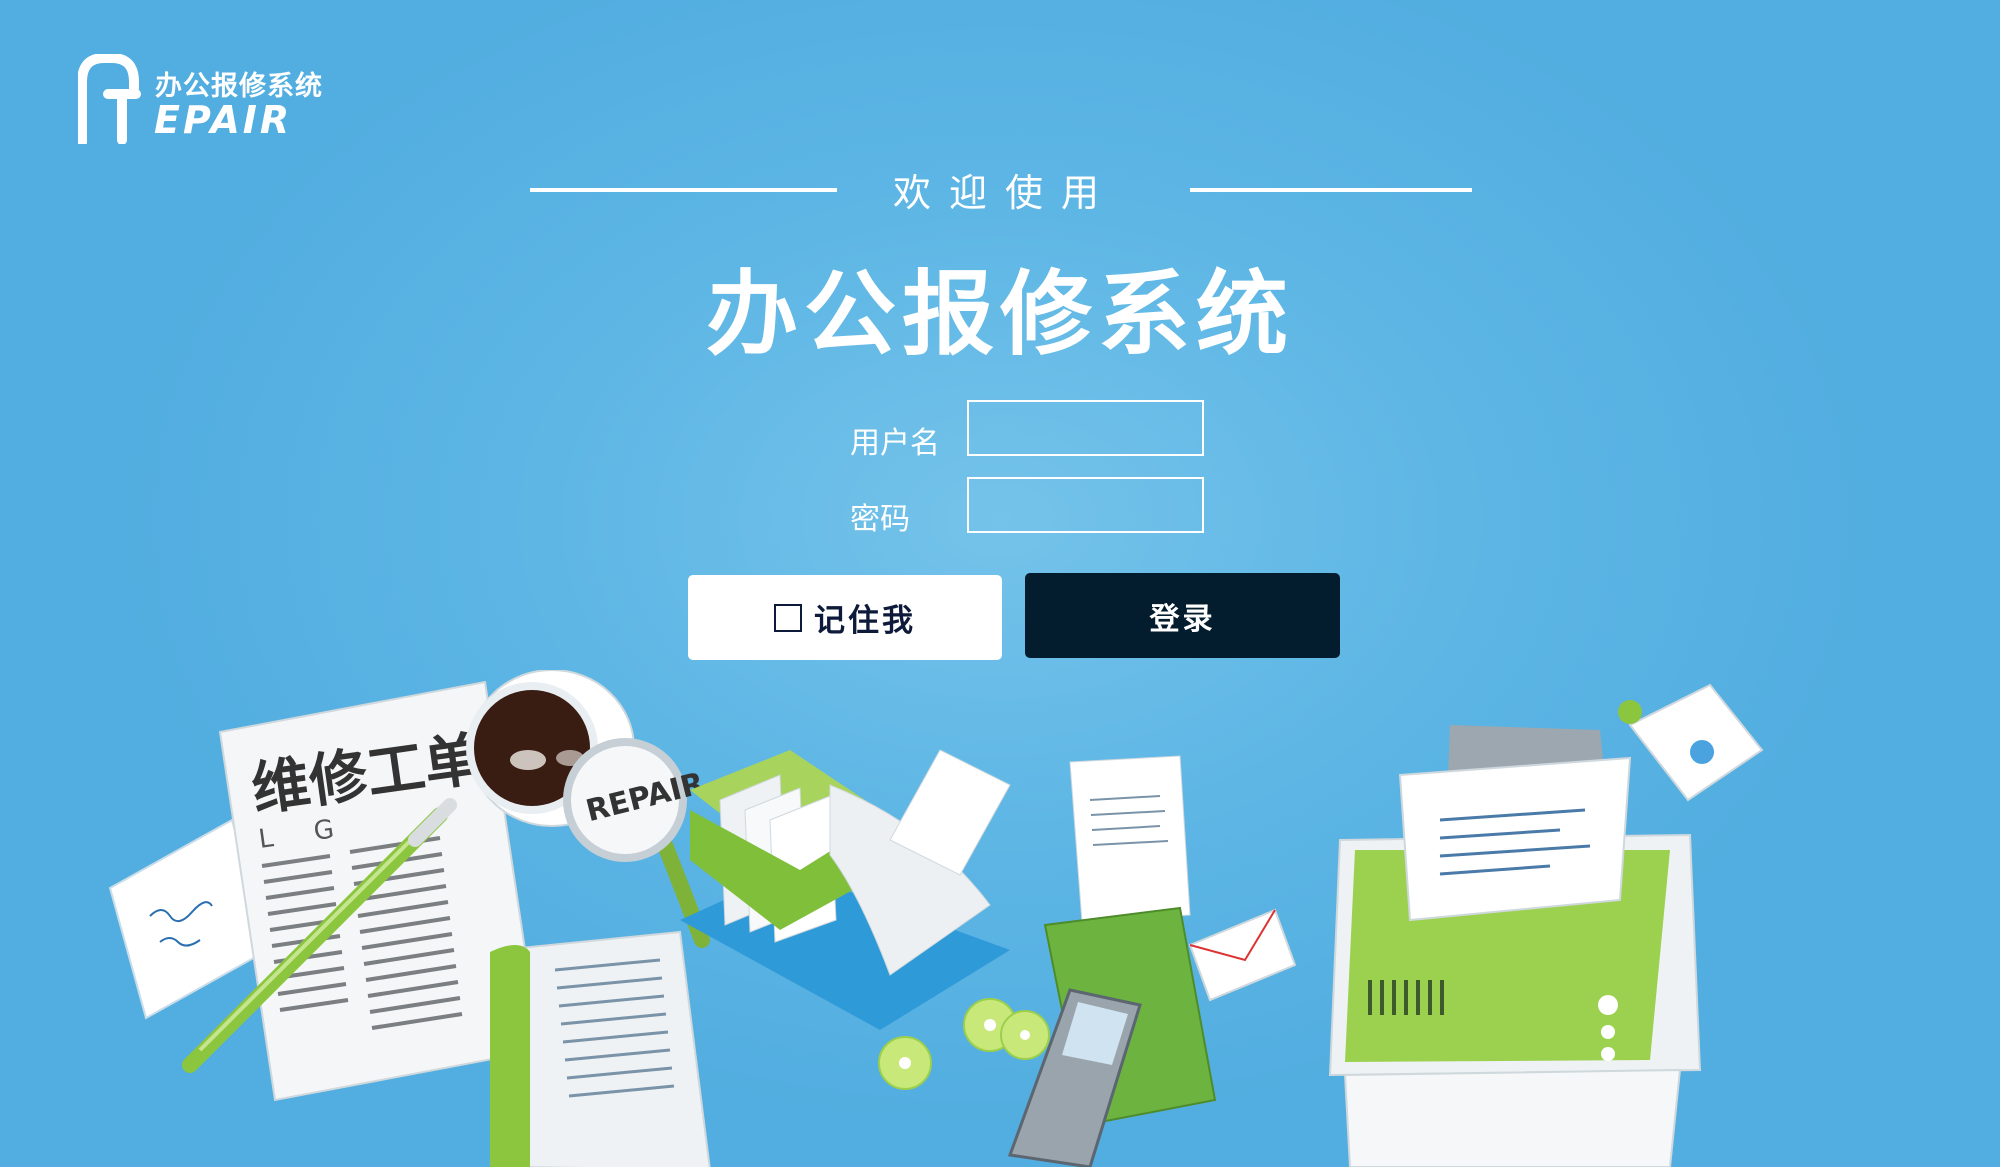 The width and height of the screenshot is (2000, 1167). Describe the element at coordinates (999, 314) in the screenshot. I see `page-title: 办公报修系统` at that location.